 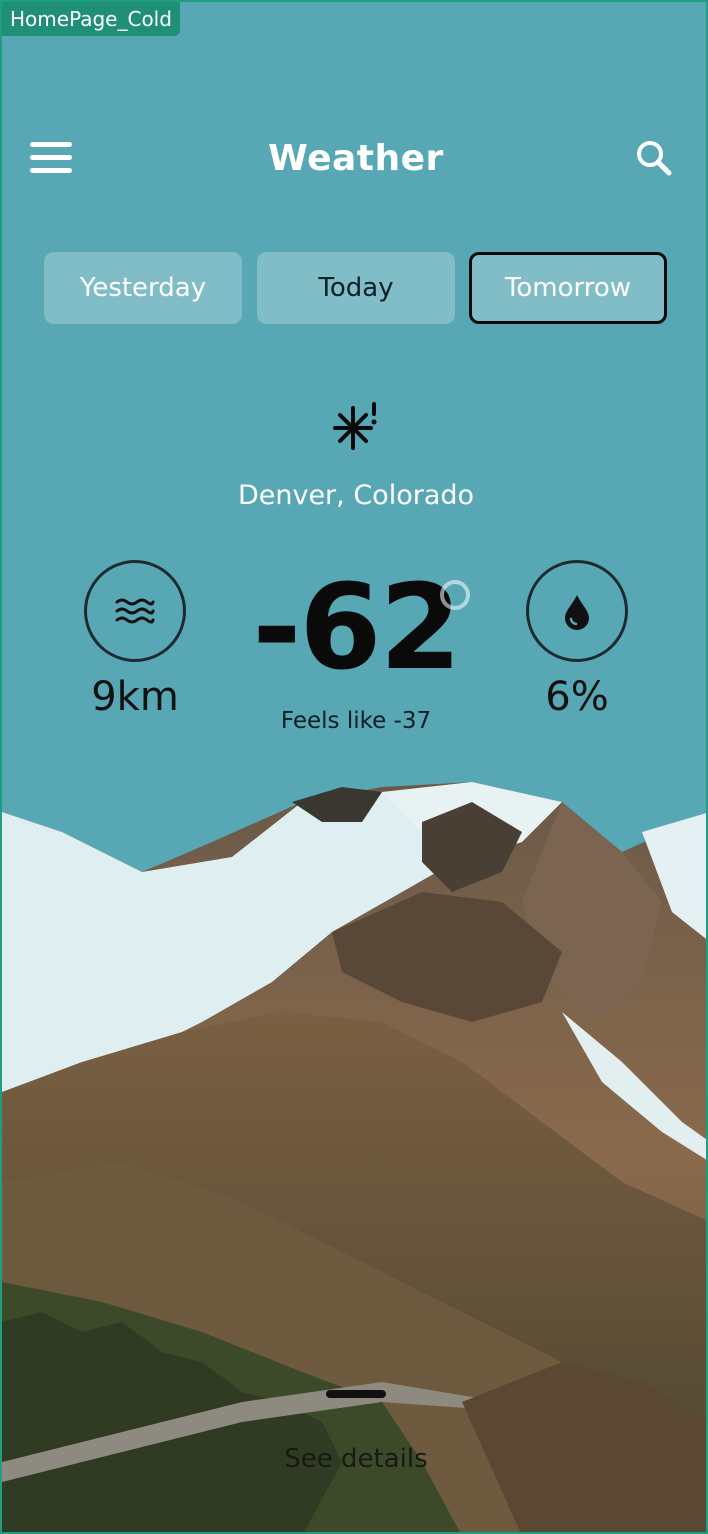 What do you see at coordinates (568, 288) in the screenshot?
I see `tab-tomorrow: Tomorrow` at bounding box center [568, 288].